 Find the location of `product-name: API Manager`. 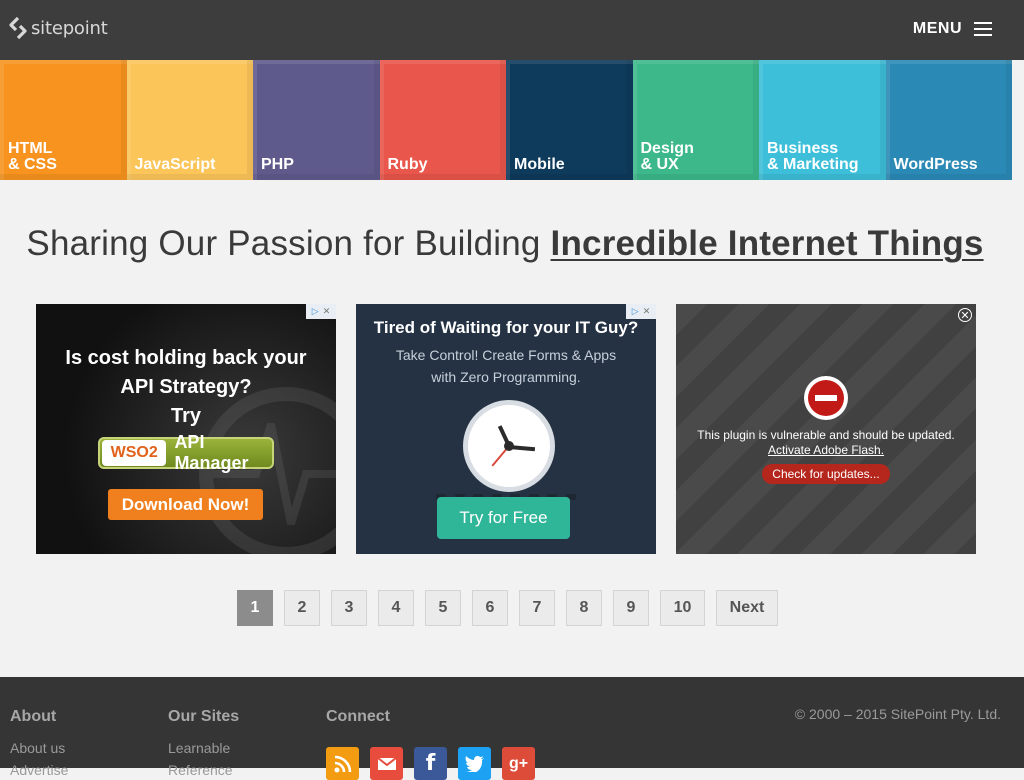

product-name: API Manager is located at coordinates (211, 452).